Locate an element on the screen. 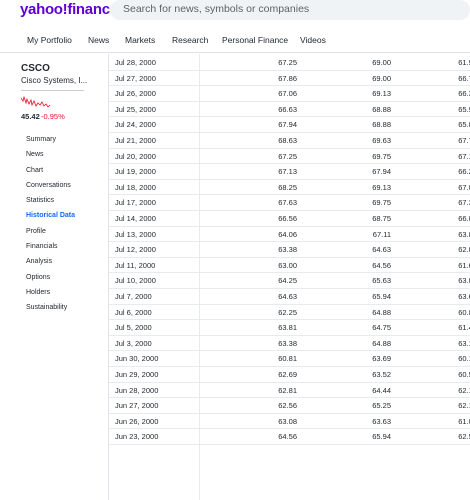 This screenshot has width=470, height=500. nav-videos: Videos is located at coordinates (313, 40).